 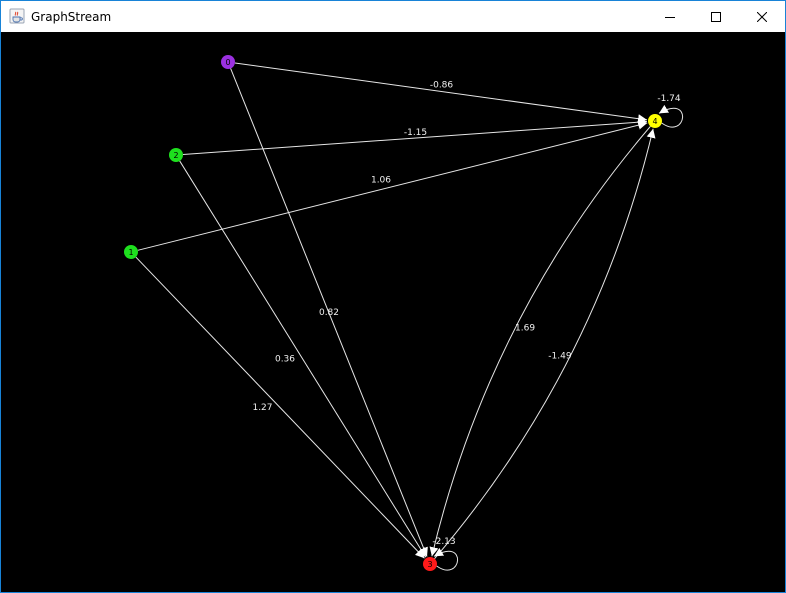 What do you see at coordinates (669, 99) in the screenshot?
I see `edge-label-4-4: -1.74` at bounding box center [669, 99].